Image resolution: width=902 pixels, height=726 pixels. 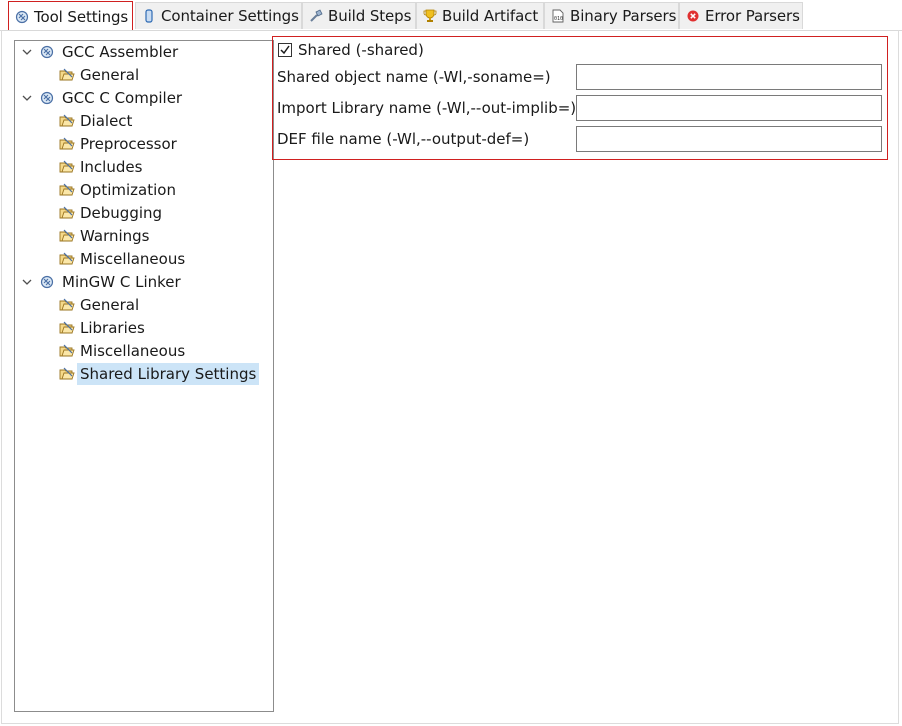 I want to click on tab-label: Build Steps, so click(x=370, y=16).